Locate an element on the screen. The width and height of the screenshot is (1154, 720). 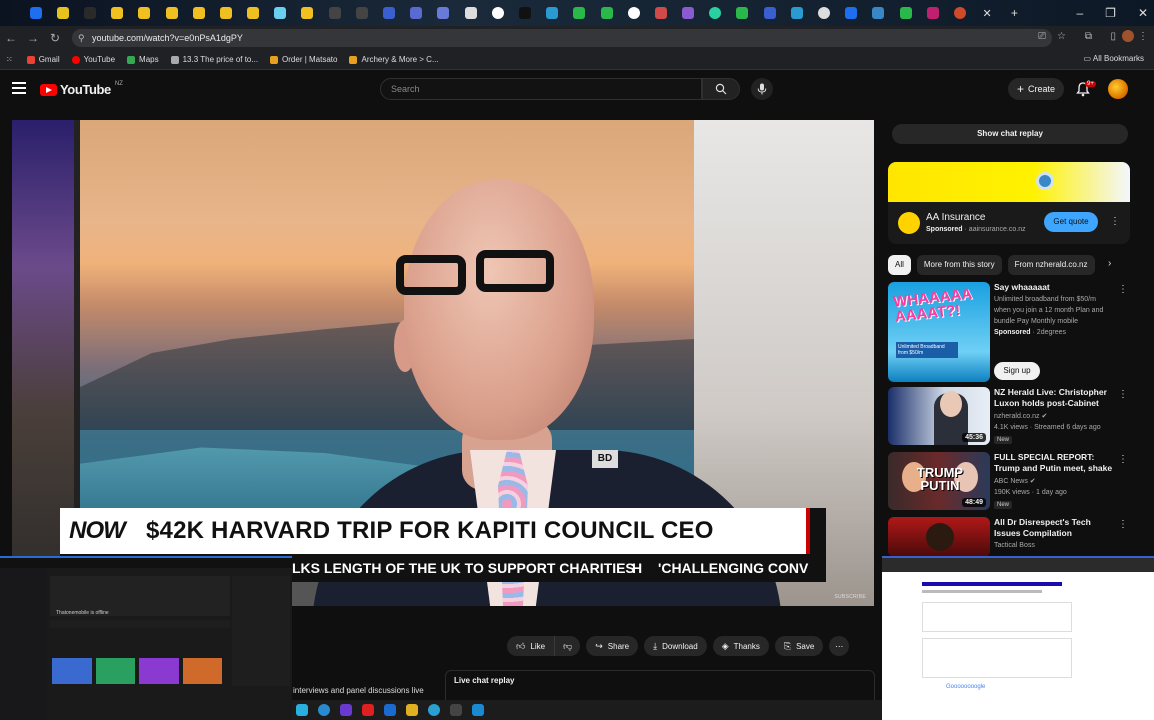
ad-more-icon: ⋮ is located at coordinates (1115, 221).